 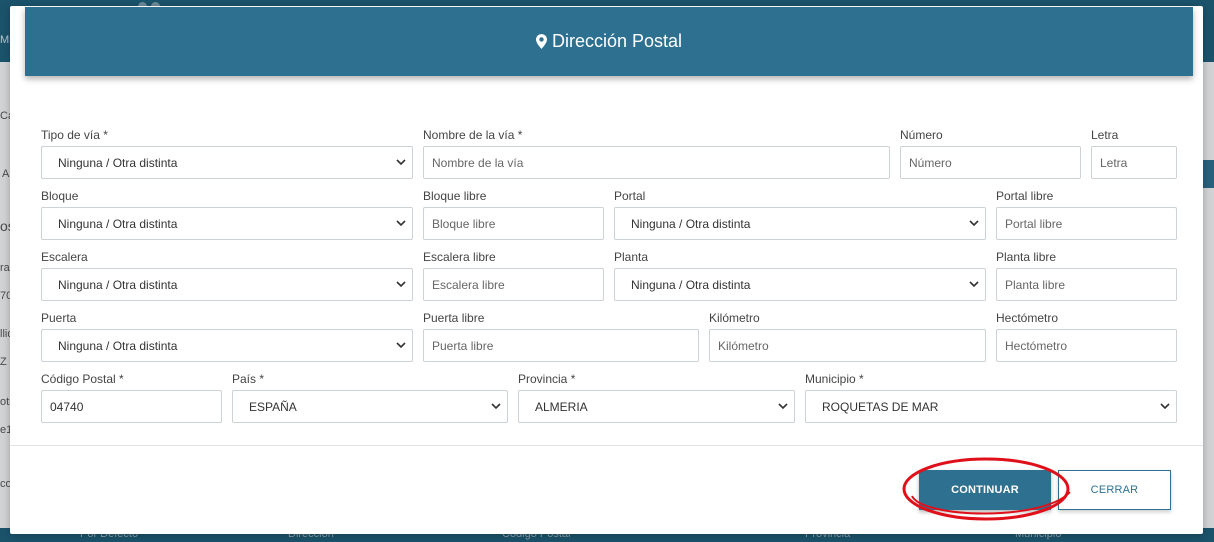 What do you see at coordinates (990, 162) in the screenshot?
I see `numero-input: Número` at bounding box center [990, 162].